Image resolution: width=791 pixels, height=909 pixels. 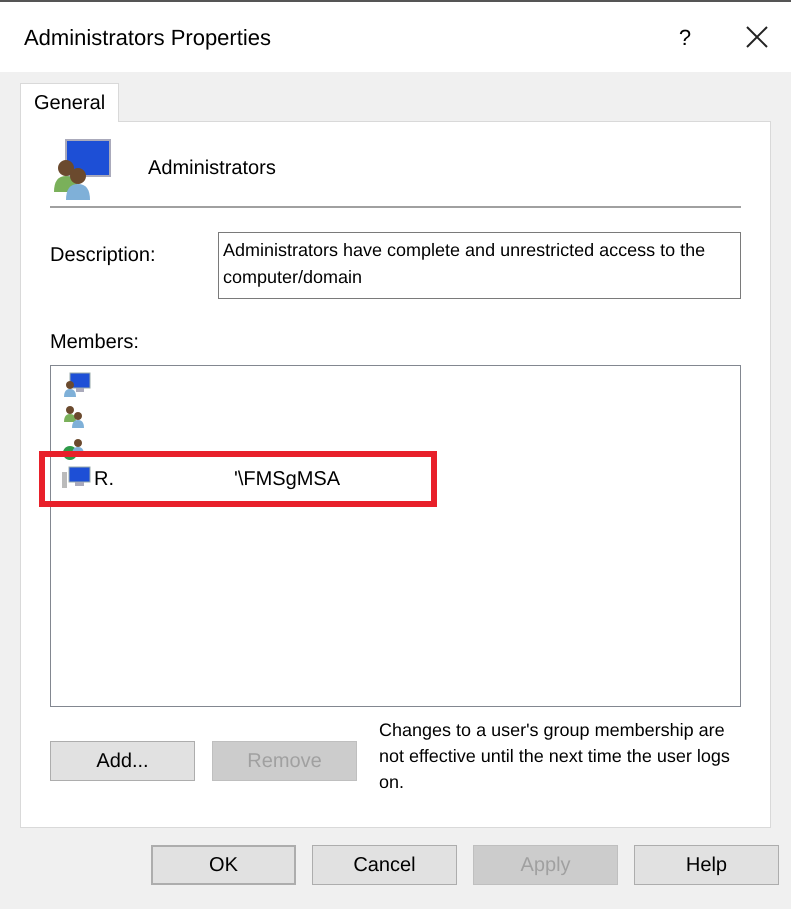 What do you see at coordinates (395, 478) in the screenshot?
I see `member-item: R. '\FMSgMSA` at bounding box center [395, 478].